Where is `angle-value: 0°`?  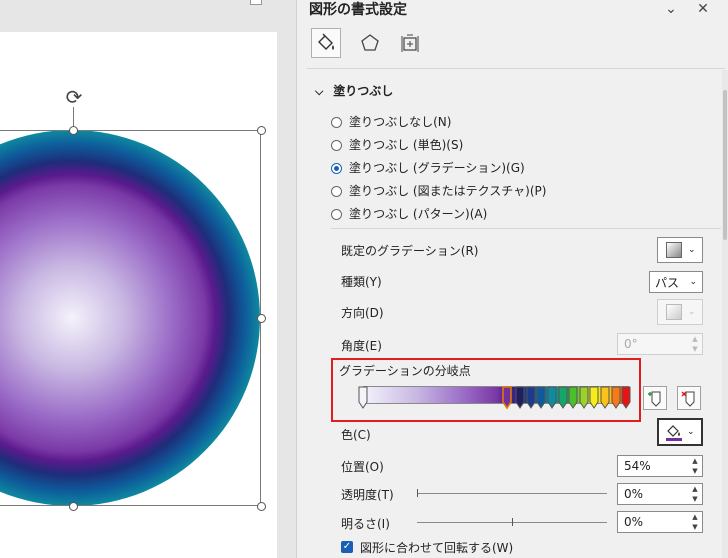 angle-value: 0° is located at coordinates (631, 344).